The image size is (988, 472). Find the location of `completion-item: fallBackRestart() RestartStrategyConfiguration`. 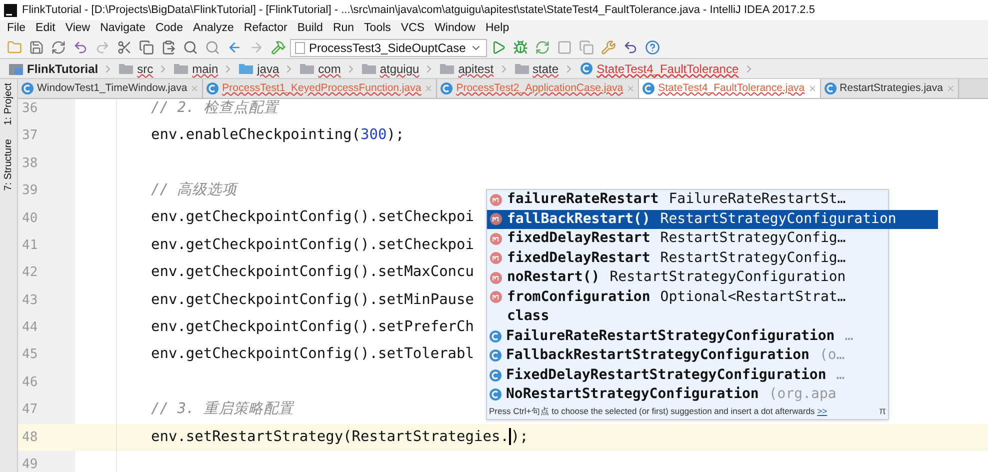

completion-item: fallBackRestart() RestartStrategyConfiguration is located at coordinates (712, 219).